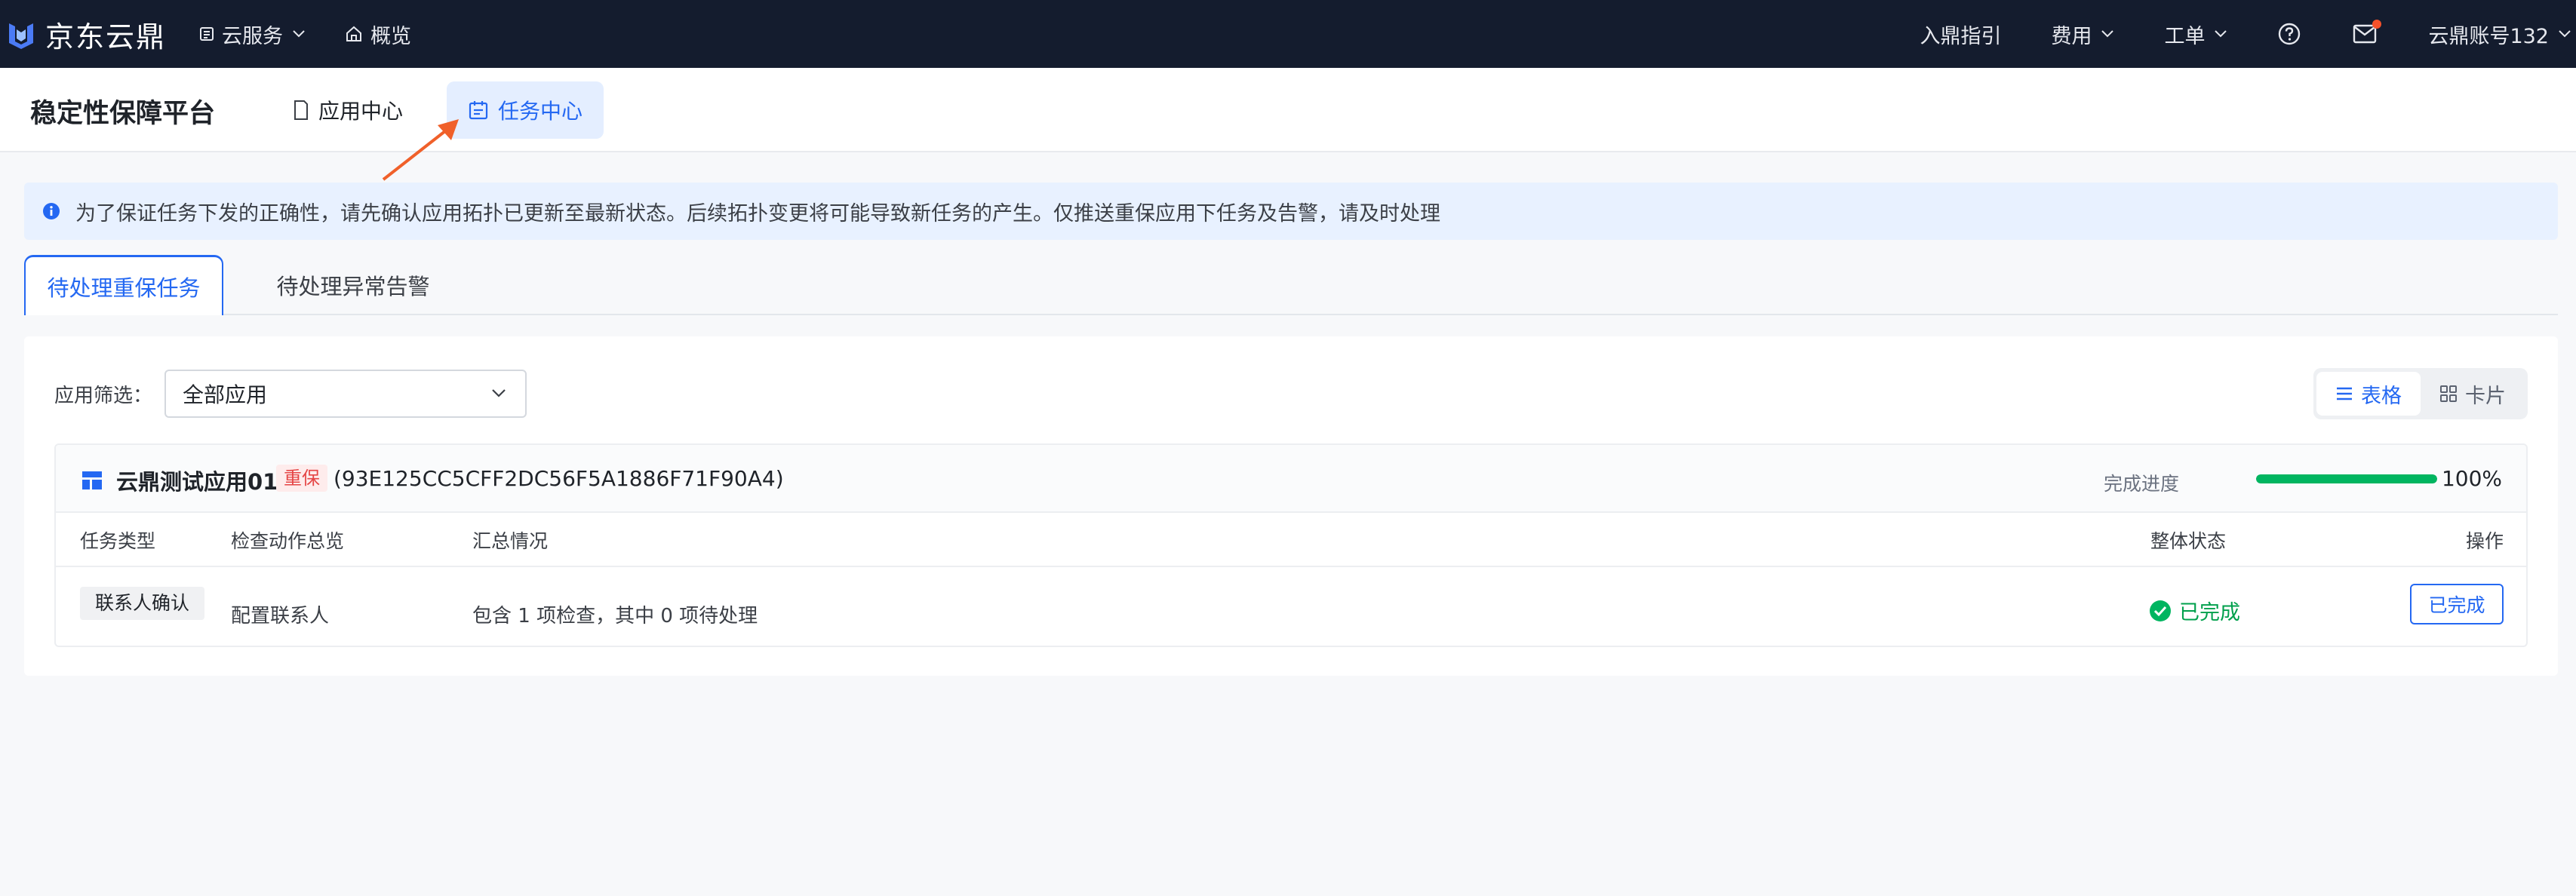 The width and height of the screenshot is (2576, 896). What do you see at coordinates (197, 482) in the screenshot?
I see `app-name: 云鼎测试应用01` at bounding box center [197, 482].